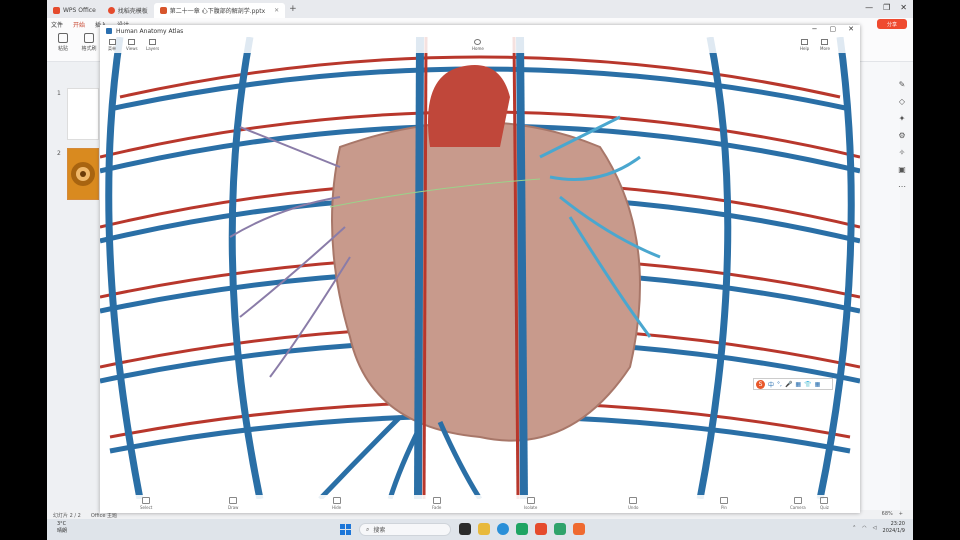 The image size is (960, 540). I want to click on volume-icon: ◁, so click(875, 528).